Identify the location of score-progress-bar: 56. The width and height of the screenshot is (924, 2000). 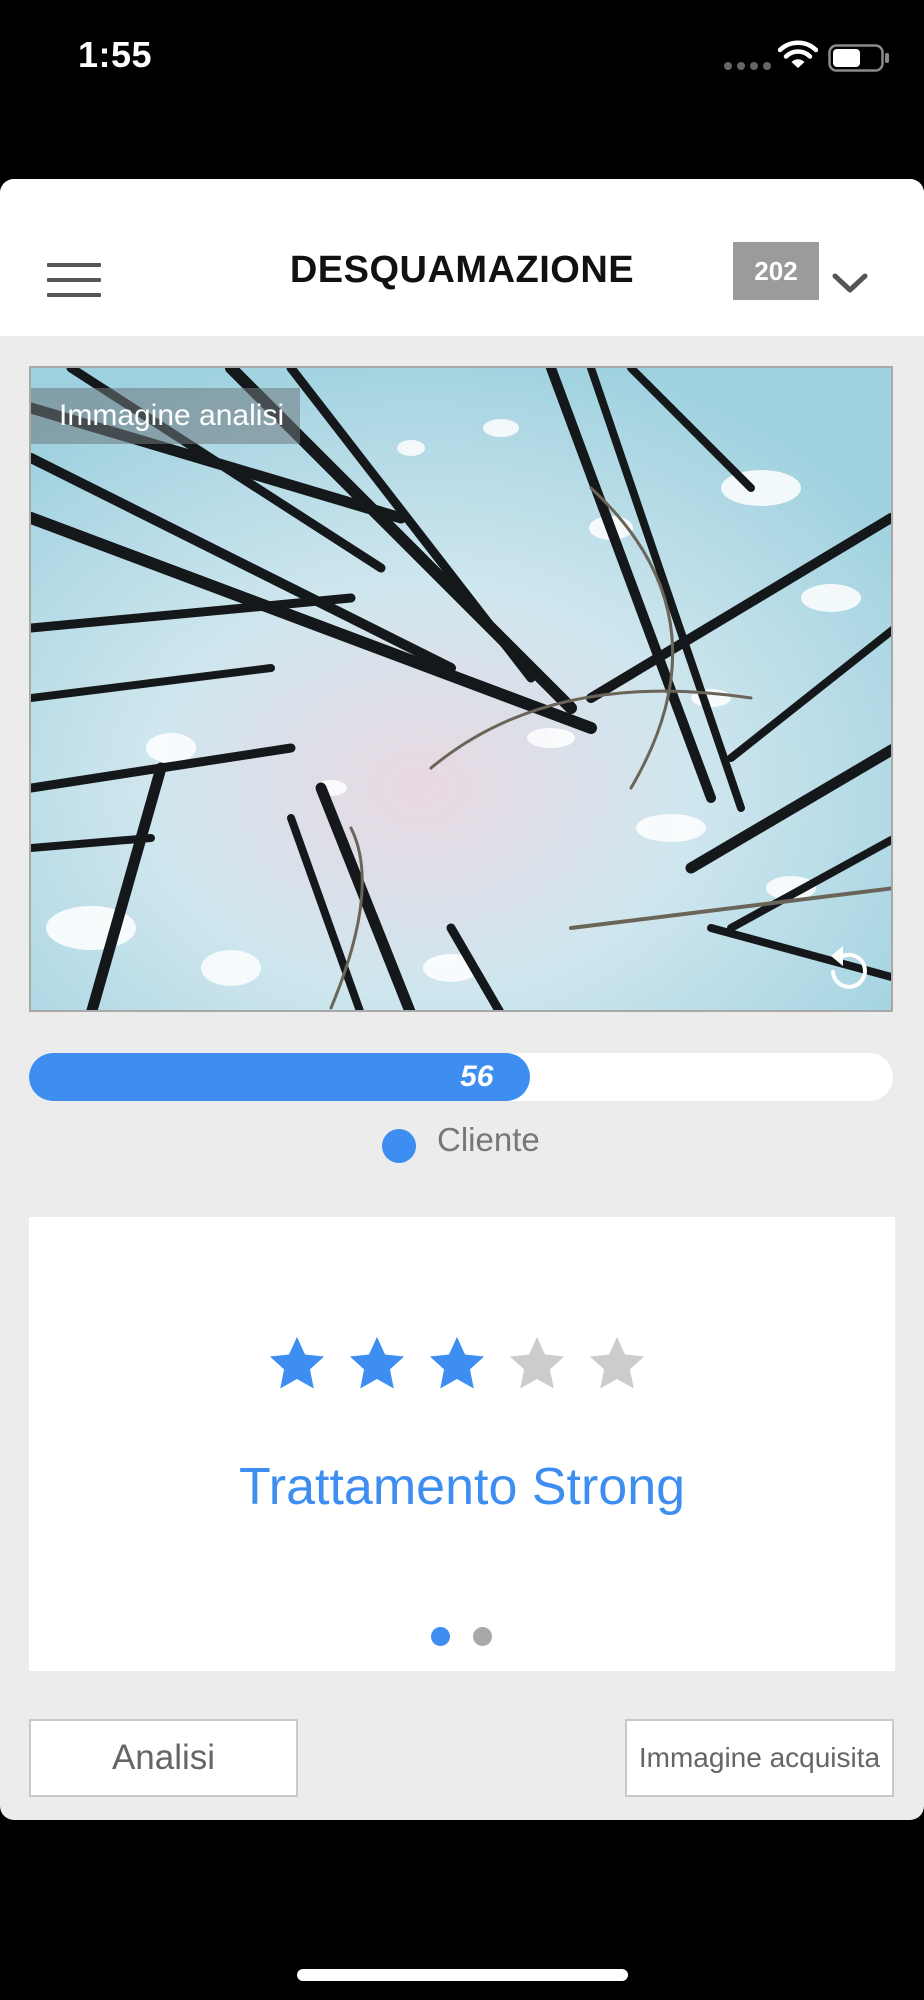
(461, 1077).